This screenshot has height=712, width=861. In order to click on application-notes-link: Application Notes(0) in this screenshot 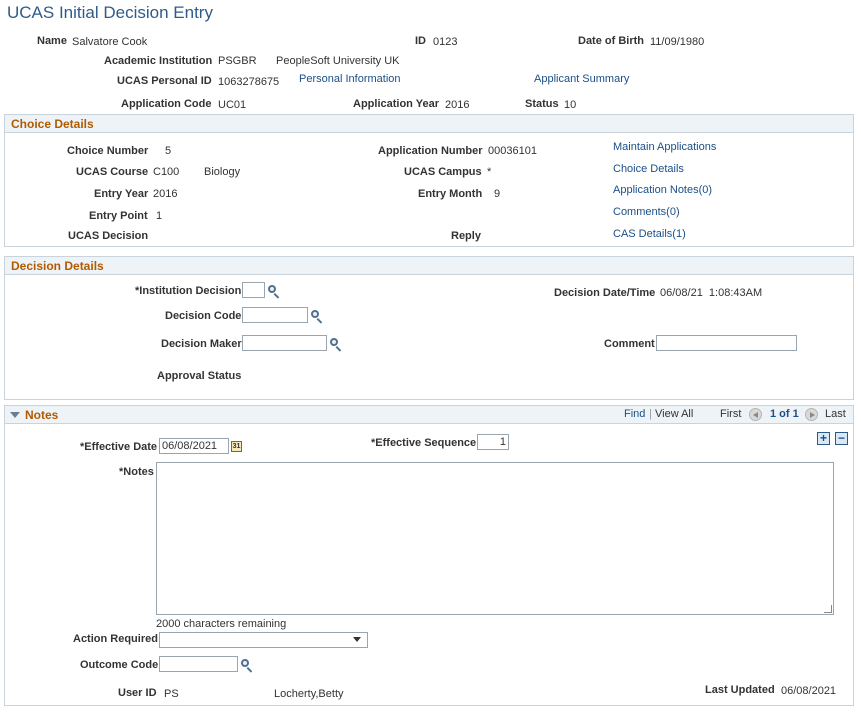, I will do `click(662, 190)`.